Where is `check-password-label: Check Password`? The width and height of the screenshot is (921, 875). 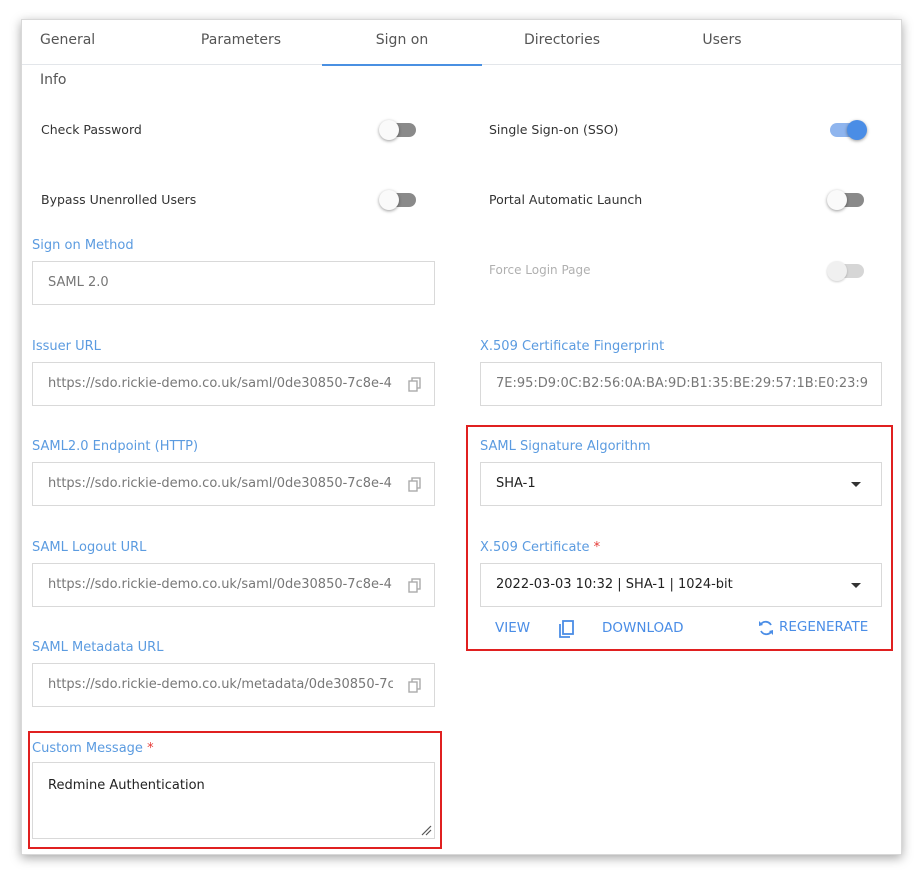
check-password-label: Check Password is located at coordinates (91, 129).